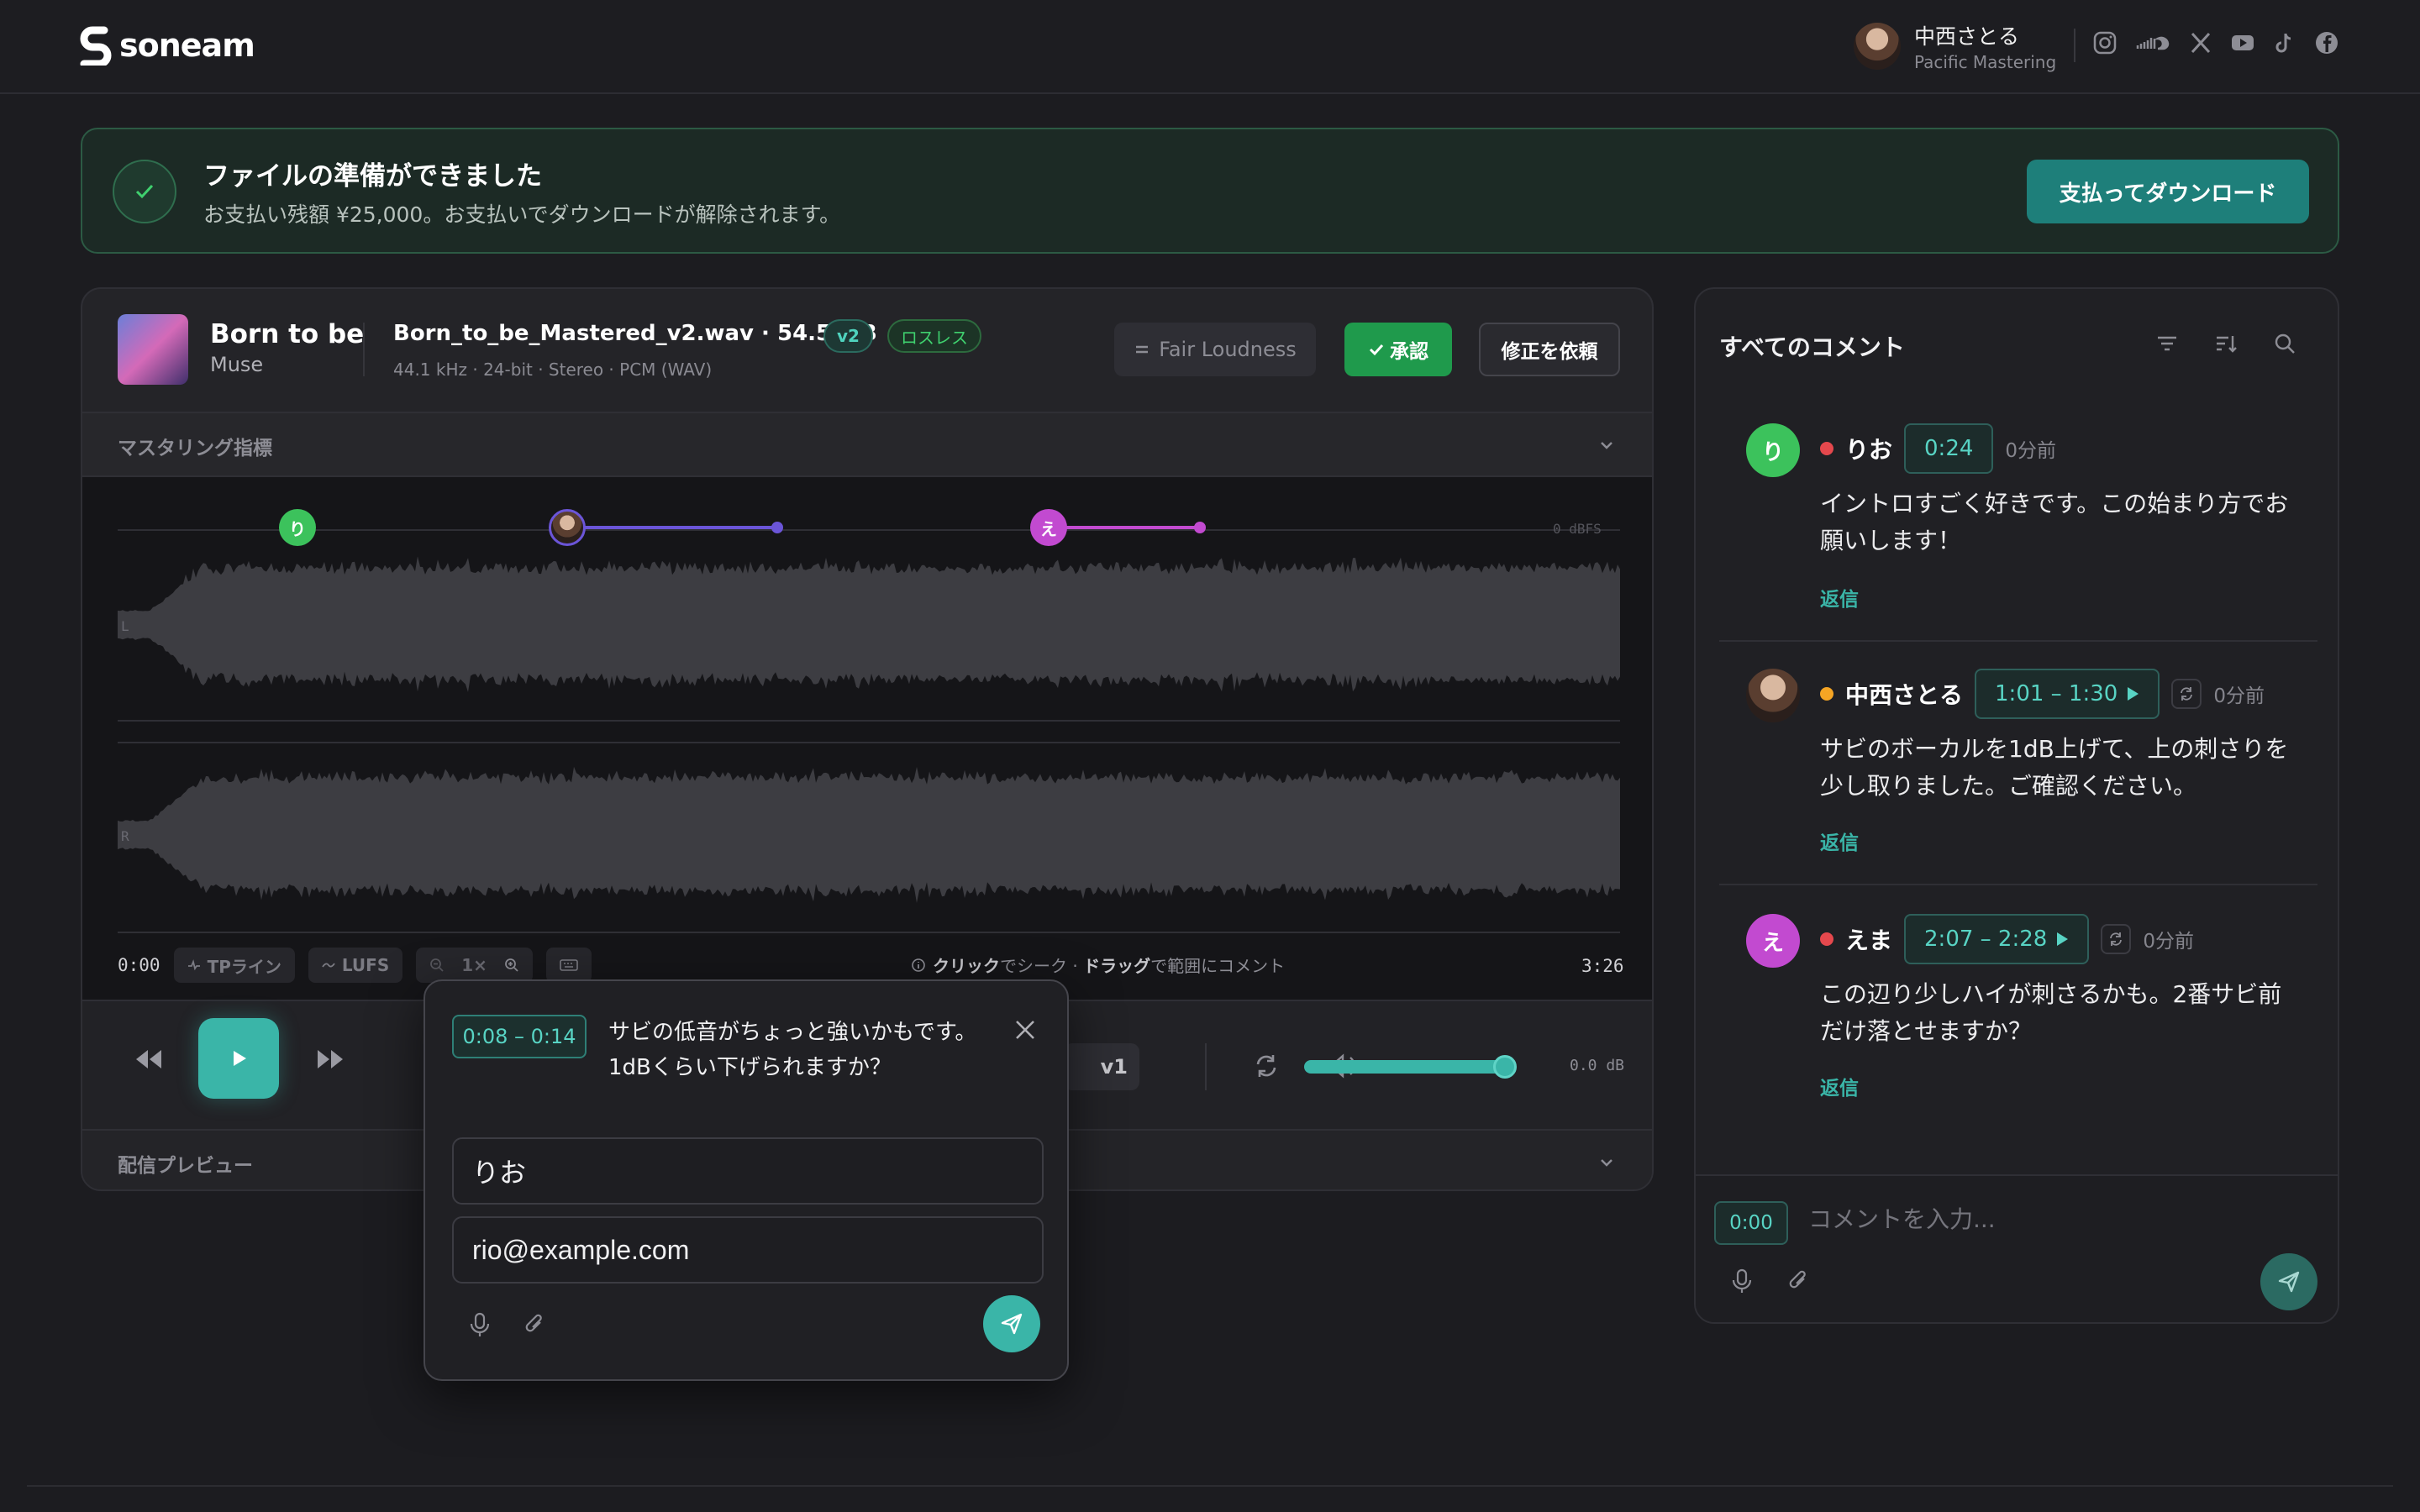 The width and height of the screenshot is (2420, 1512). I want to click on mastering-metrics-toggle: マスタリング指標, so click(867, 444).